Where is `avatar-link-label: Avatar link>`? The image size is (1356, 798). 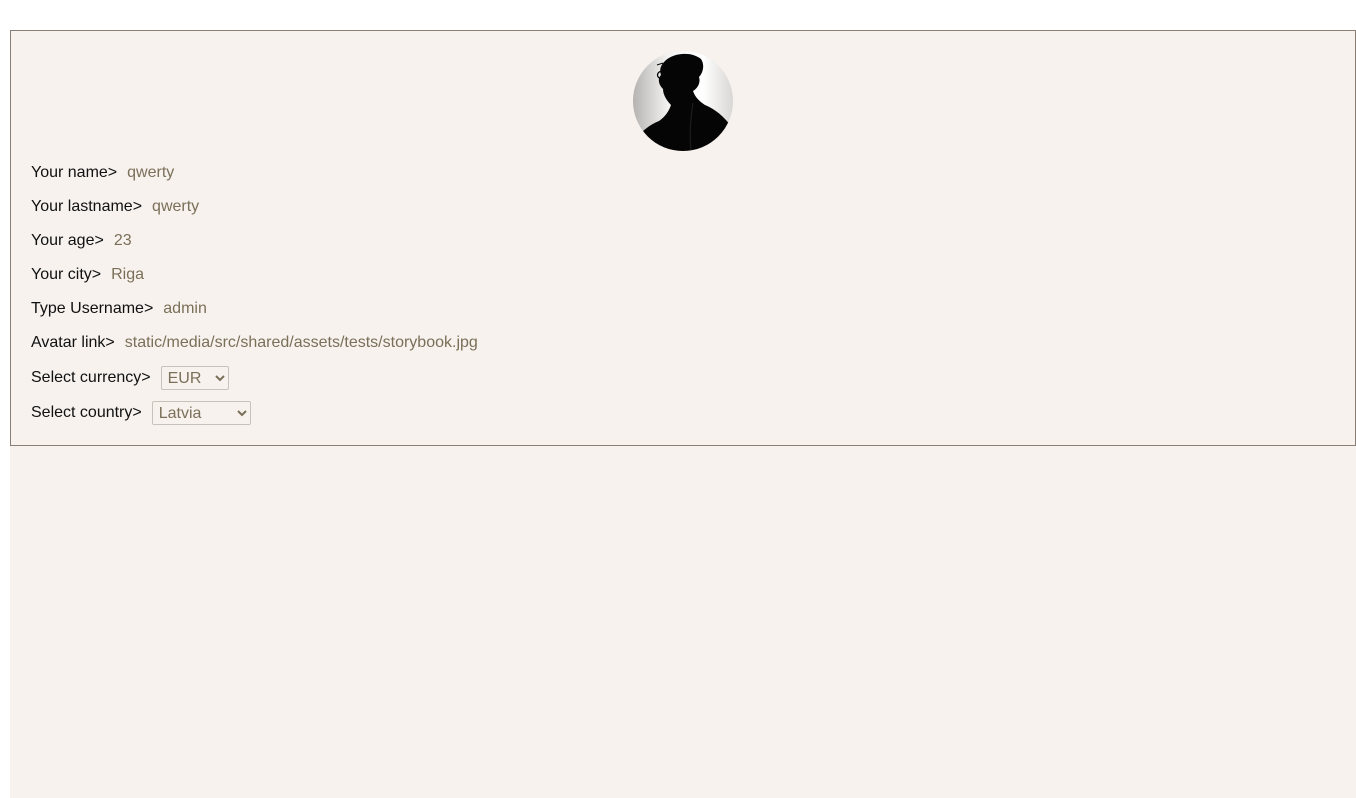
avatar-link-label: Avatar link> is located at coordinates (73, 342).